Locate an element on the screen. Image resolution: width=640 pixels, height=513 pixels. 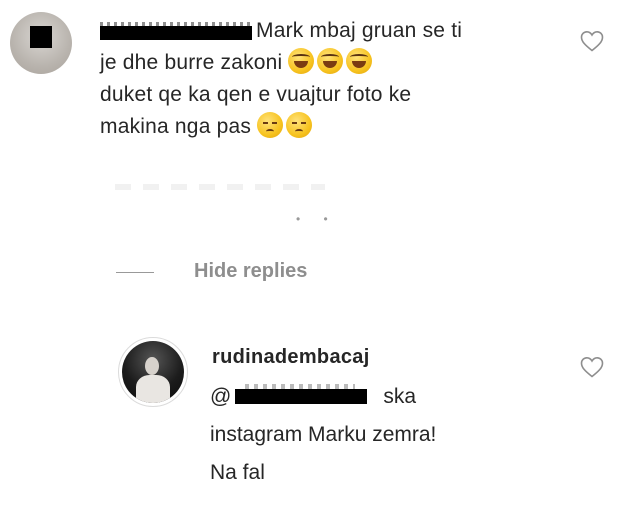
hide-replies-button: Hide replies is located at coordinates (250, 271).